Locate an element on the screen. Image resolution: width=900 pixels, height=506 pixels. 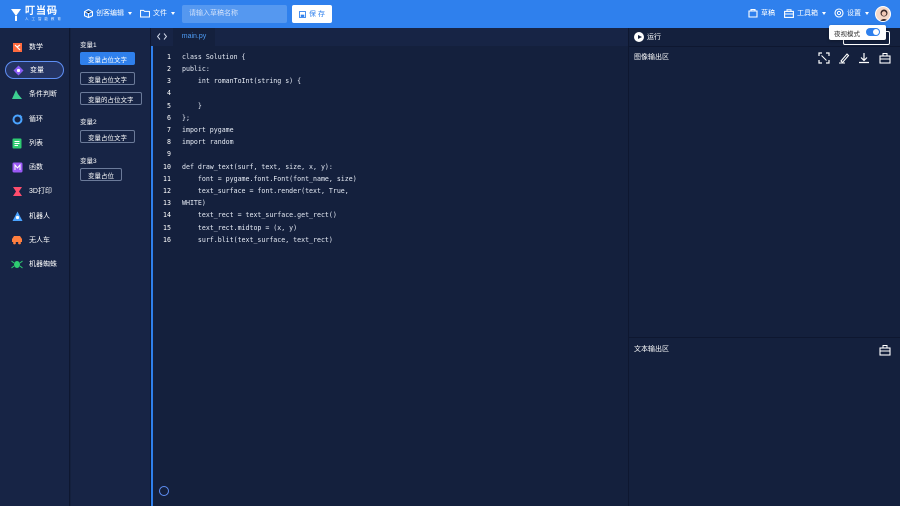
night-mode-popover: 夜视模式 is located at coordinates (857, 32).